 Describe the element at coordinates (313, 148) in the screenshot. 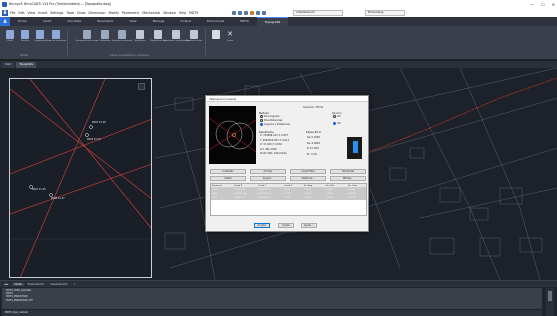

I see `error-theta: θ: 27.38%` at that location.